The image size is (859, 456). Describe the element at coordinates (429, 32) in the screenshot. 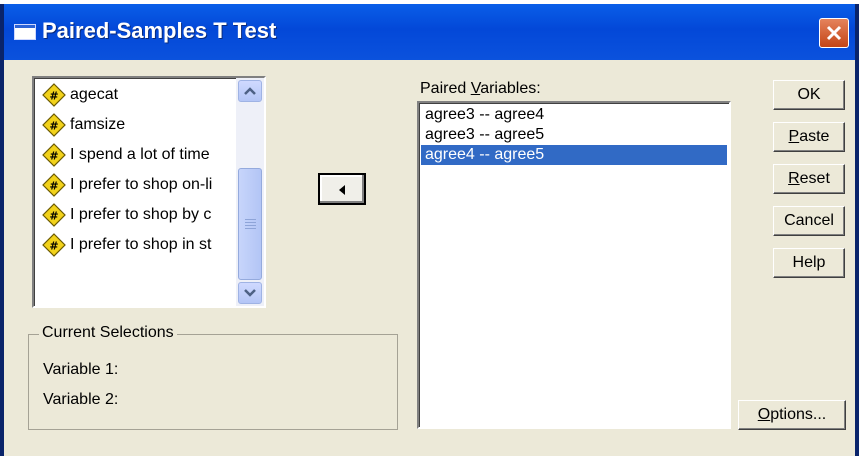

I see `title-bar: Paired-Samples T Test` at that location.